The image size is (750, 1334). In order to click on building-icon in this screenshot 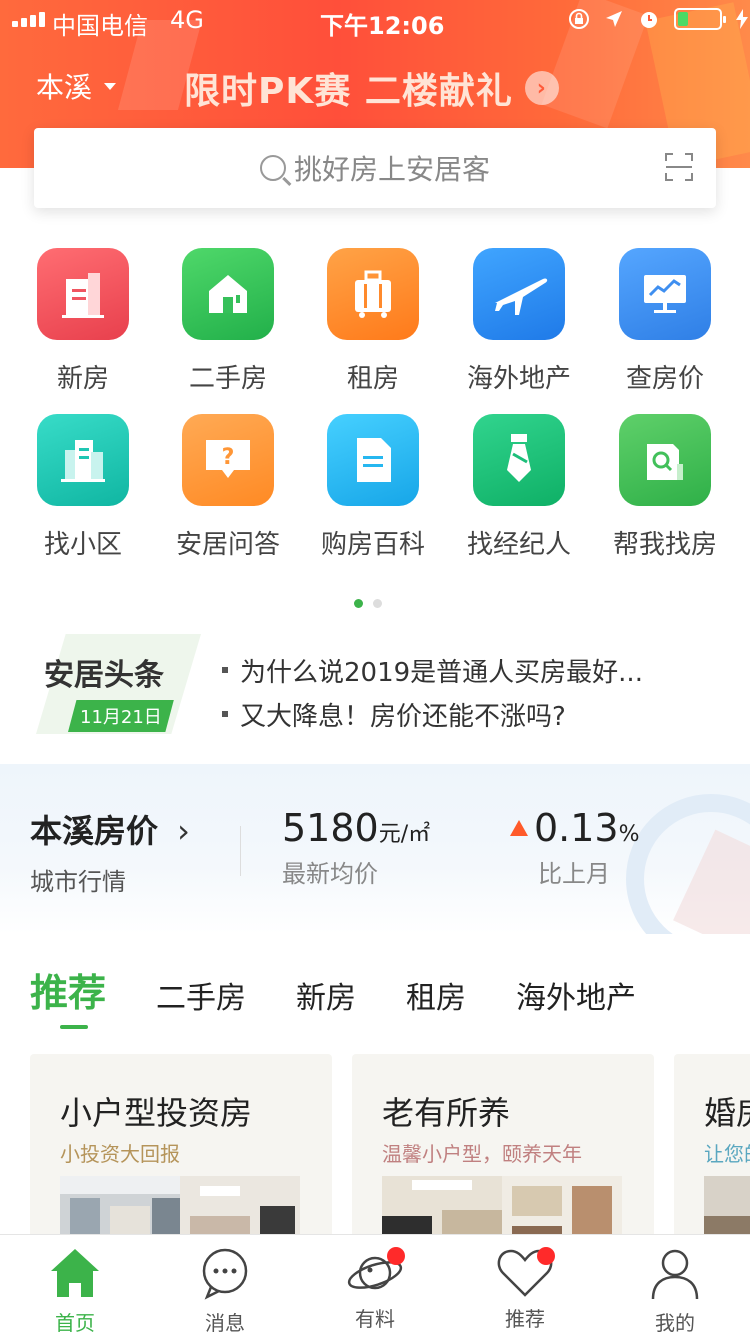, I will do `click(83, 294)`.